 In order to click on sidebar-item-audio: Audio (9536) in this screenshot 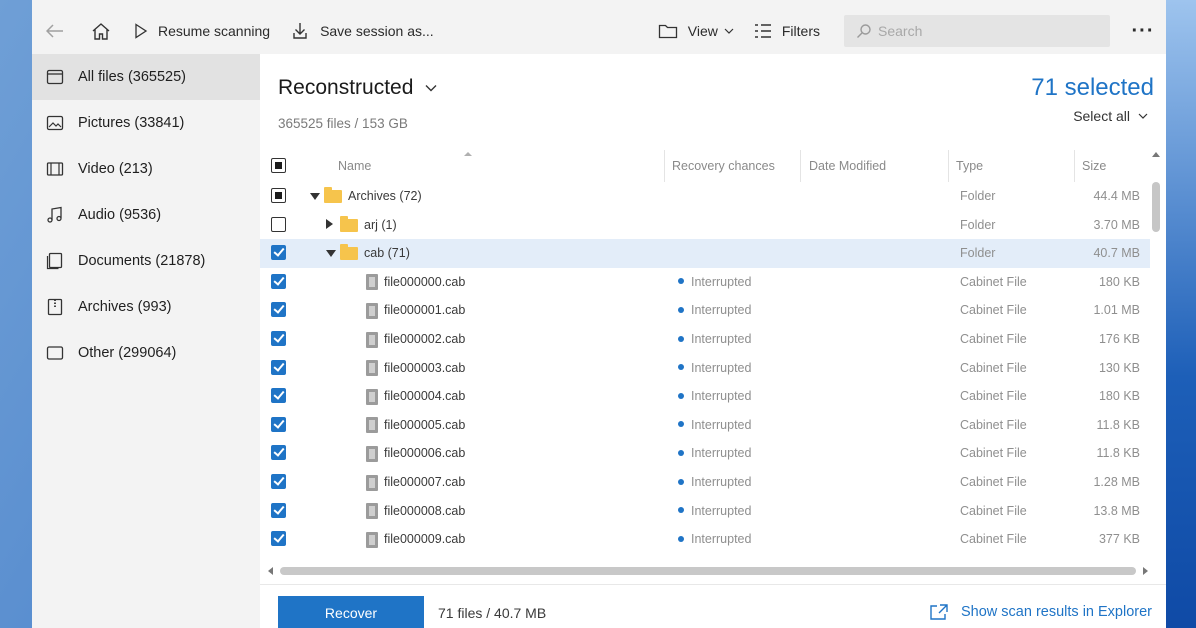, I will do `click(146, 215)`.